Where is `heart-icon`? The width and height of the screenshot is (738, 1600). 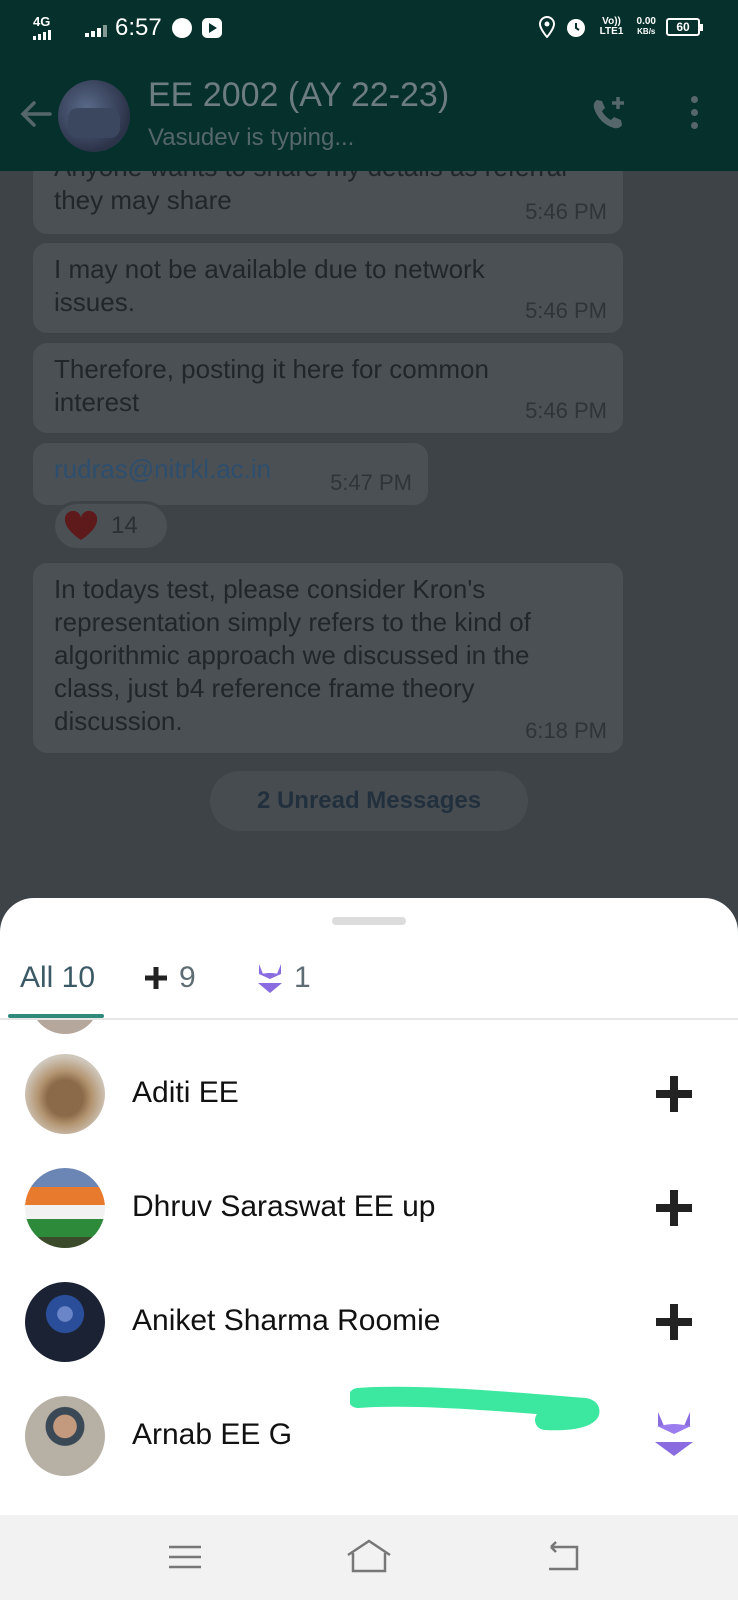
heart-icon is located at coordinates (81, 525).